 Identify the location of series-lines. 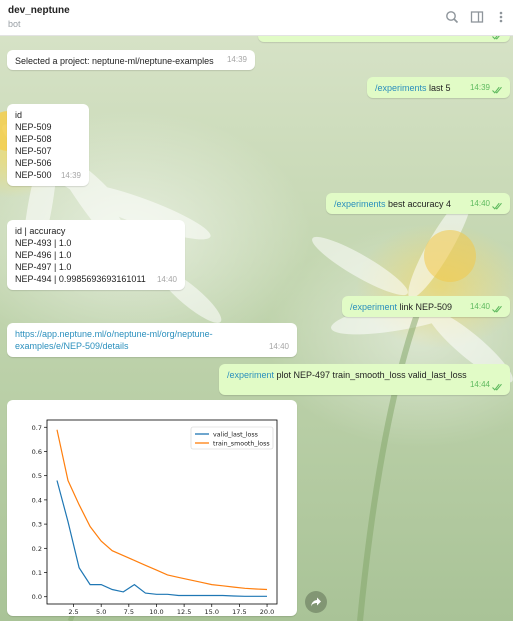
(162, 513).